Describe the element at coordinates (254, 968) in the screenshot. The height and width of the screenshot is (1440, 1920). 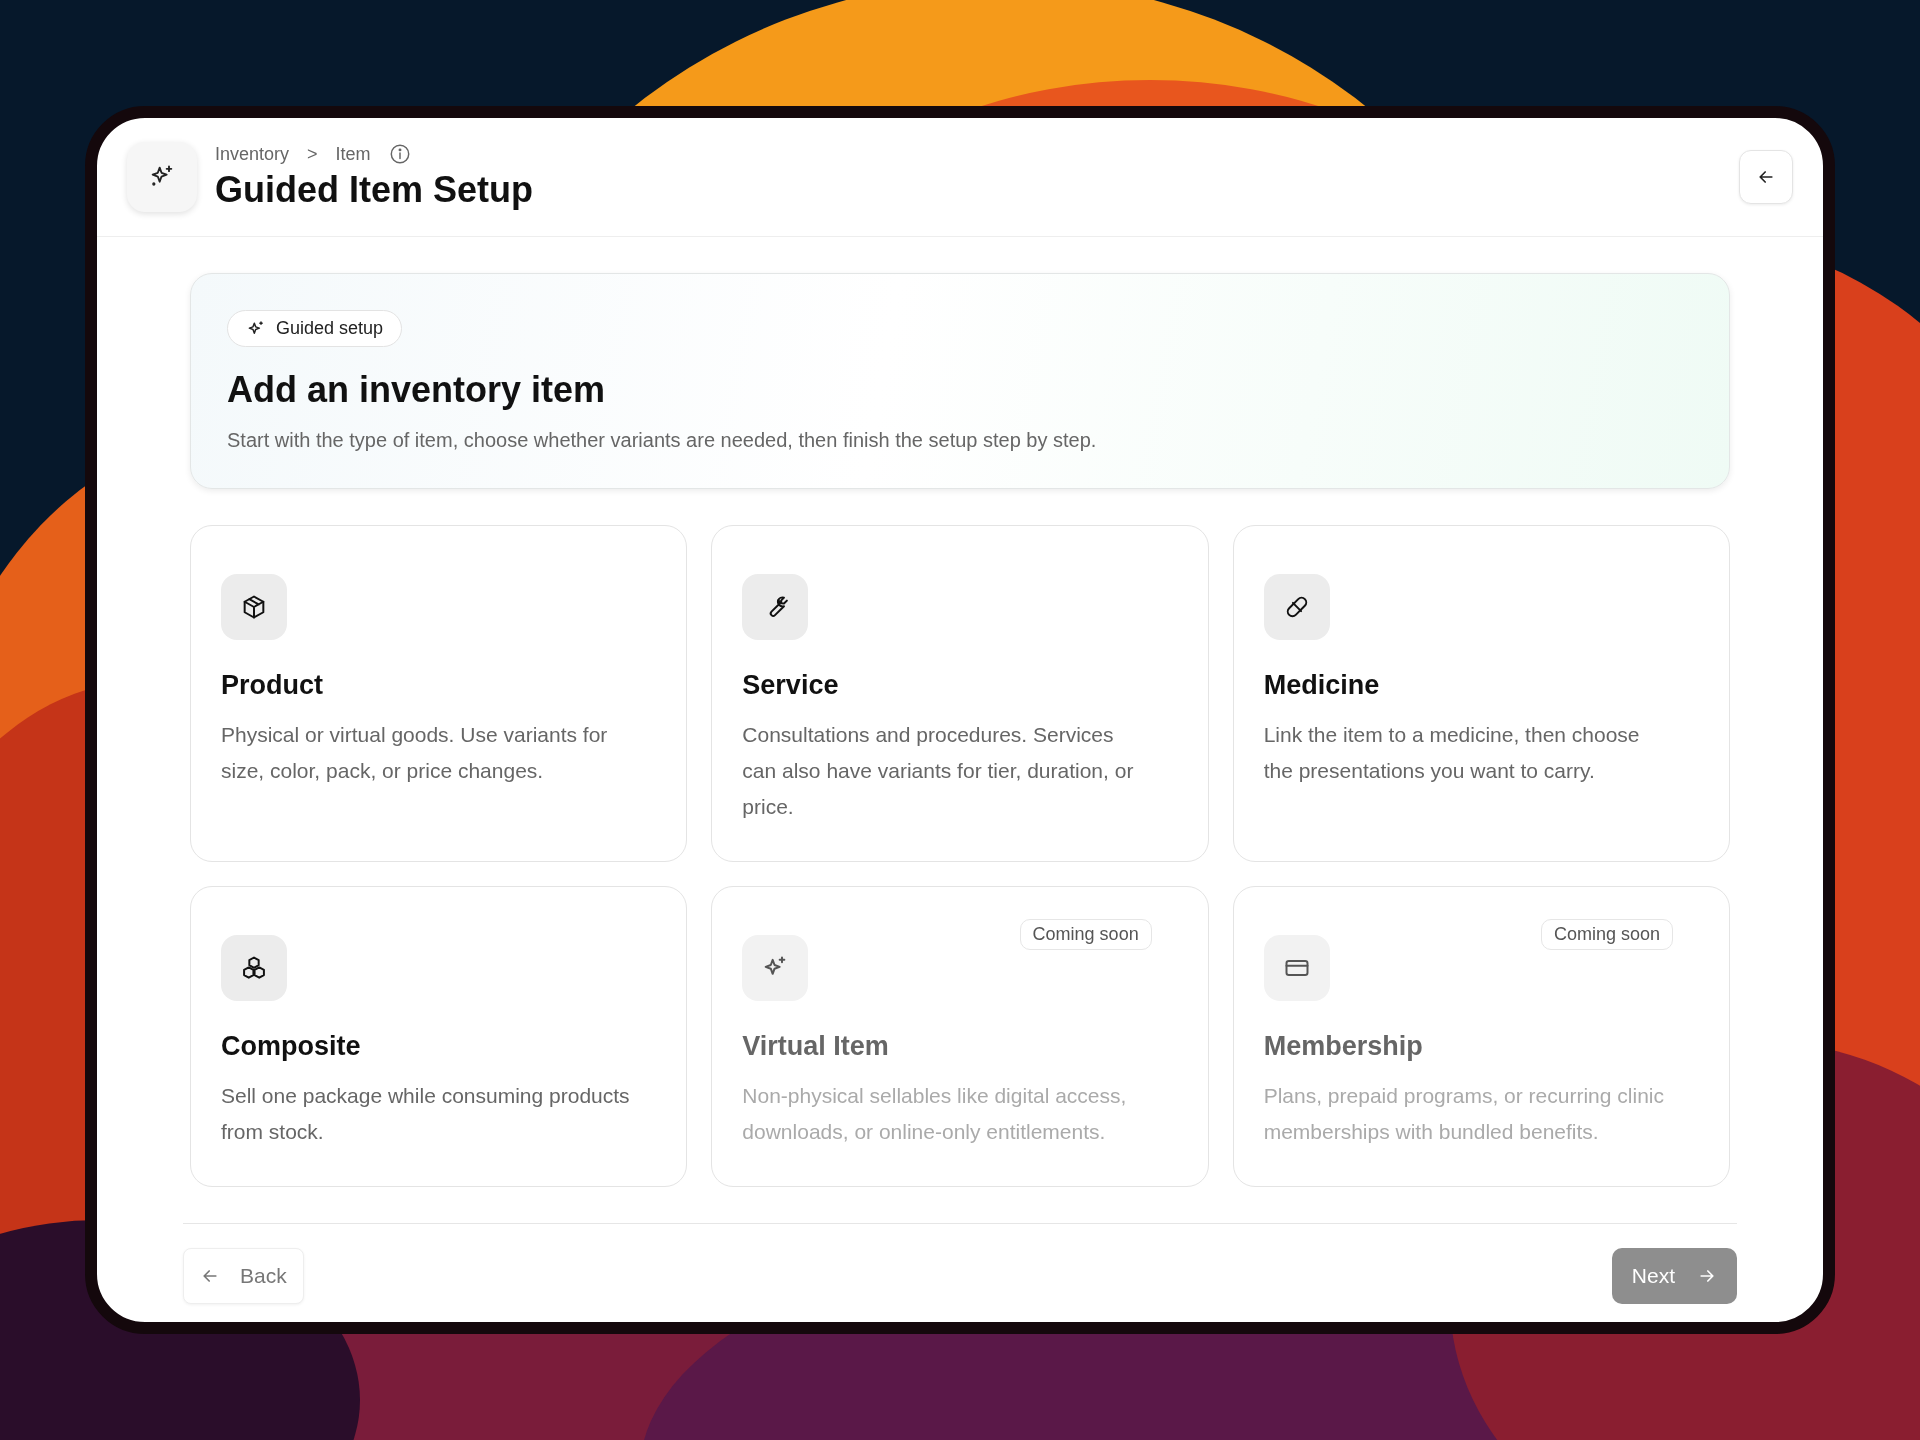
I see `cubes-icon` at that location.